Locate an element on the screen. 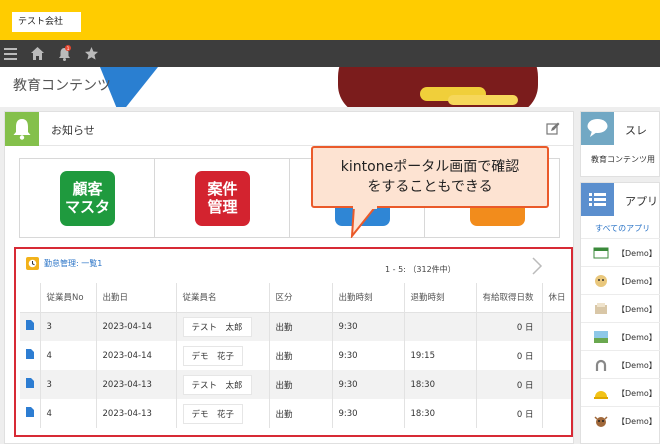  notification-badge: 1 is located at coordinates (68, 49).